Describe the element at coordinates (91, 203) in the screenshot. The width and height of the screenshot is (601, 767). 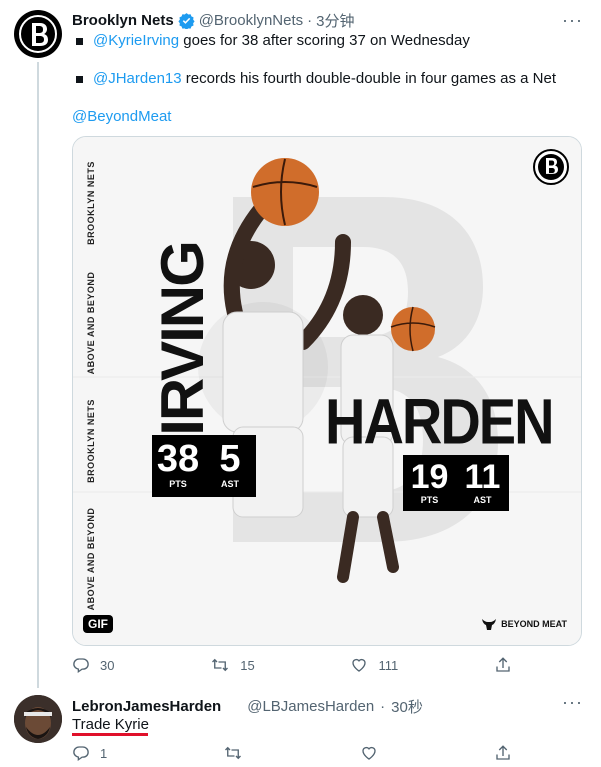
I see `side-text-1: BROOKLYN NETS` at that location.